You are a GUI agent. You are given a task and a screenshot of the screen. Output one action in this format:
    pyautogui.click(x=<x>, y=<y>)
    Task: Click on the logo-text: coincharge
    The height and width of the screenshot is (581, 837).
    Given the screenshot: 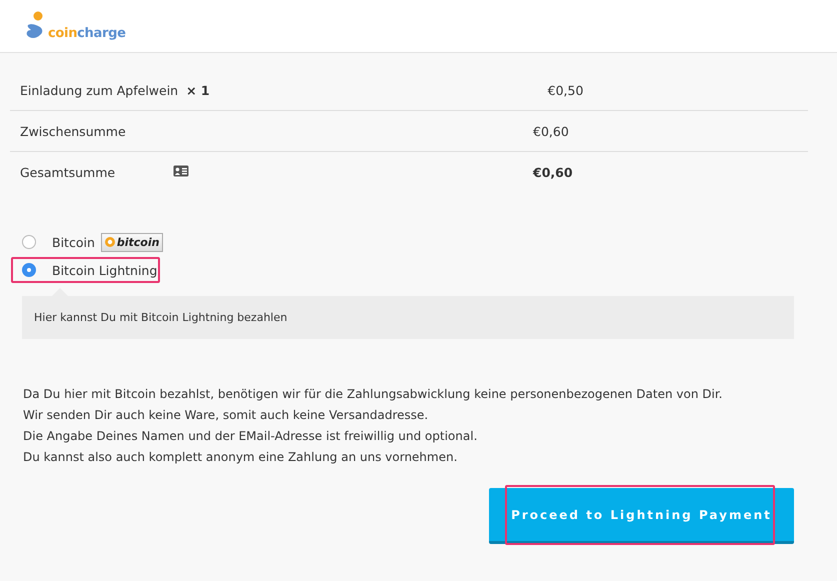 What is the action you would take?
    pyautogui.click(x=87, y=33)
    